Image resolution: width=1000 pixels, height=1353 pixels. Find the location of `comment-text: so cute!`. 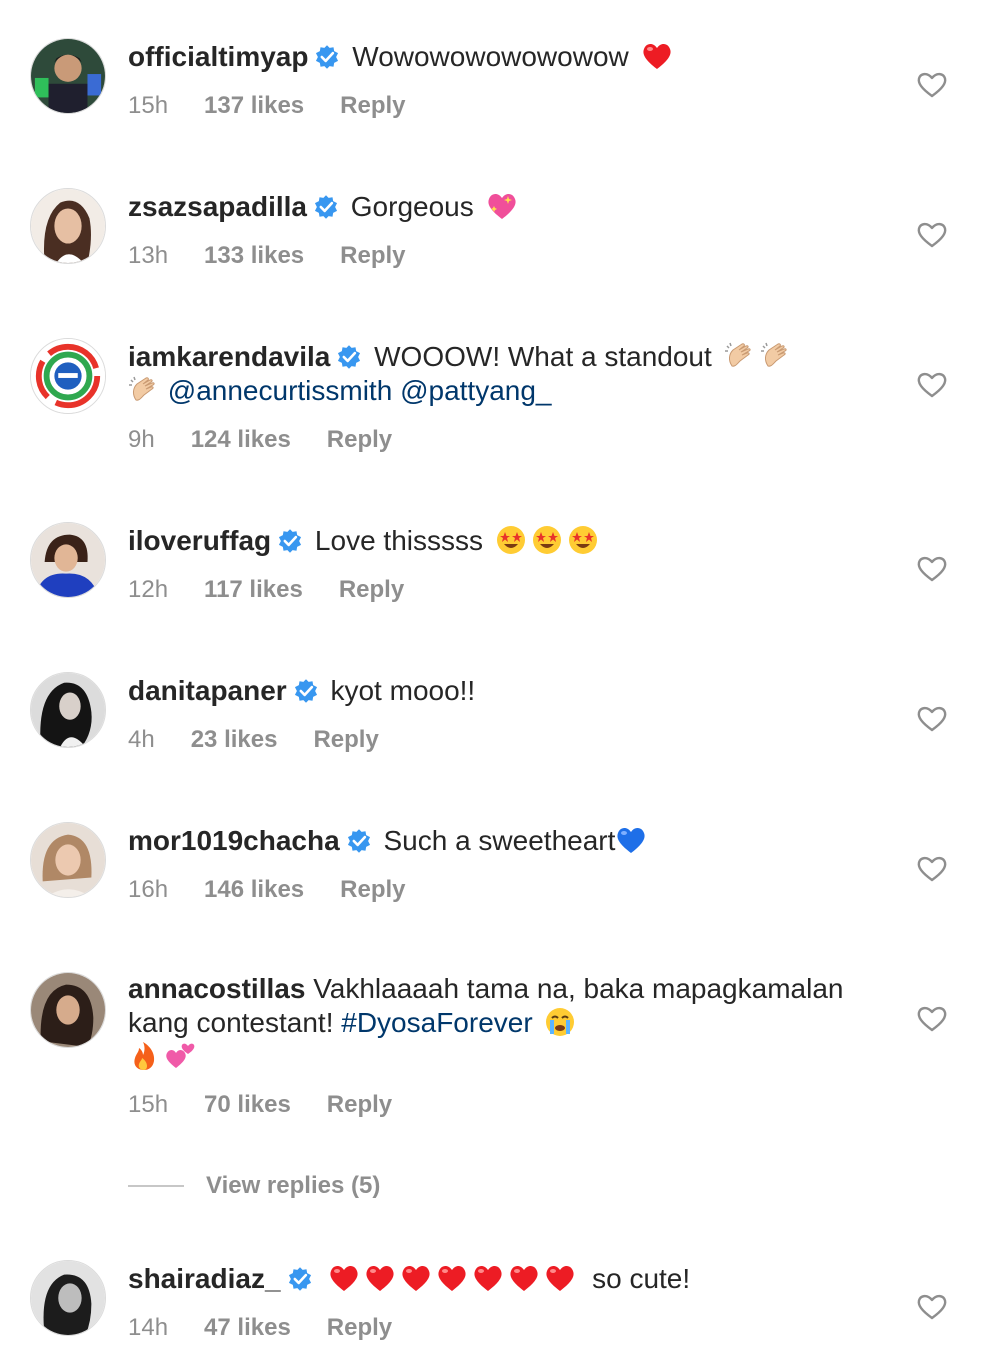

comment-text: so cute! is located at coordinates (641, 1278).